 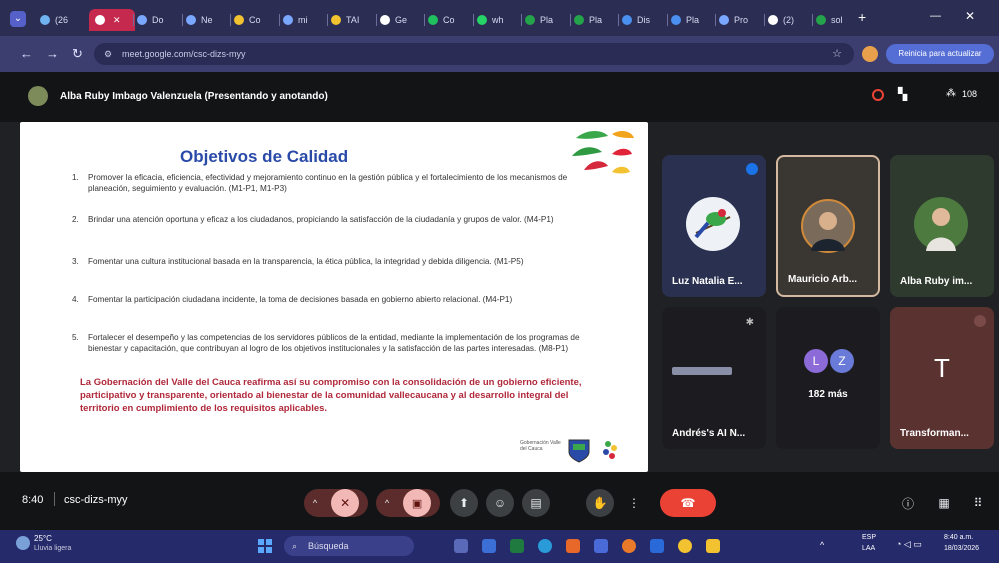 I want to click on browser-tab: ✕, so click(x=112, y=20).